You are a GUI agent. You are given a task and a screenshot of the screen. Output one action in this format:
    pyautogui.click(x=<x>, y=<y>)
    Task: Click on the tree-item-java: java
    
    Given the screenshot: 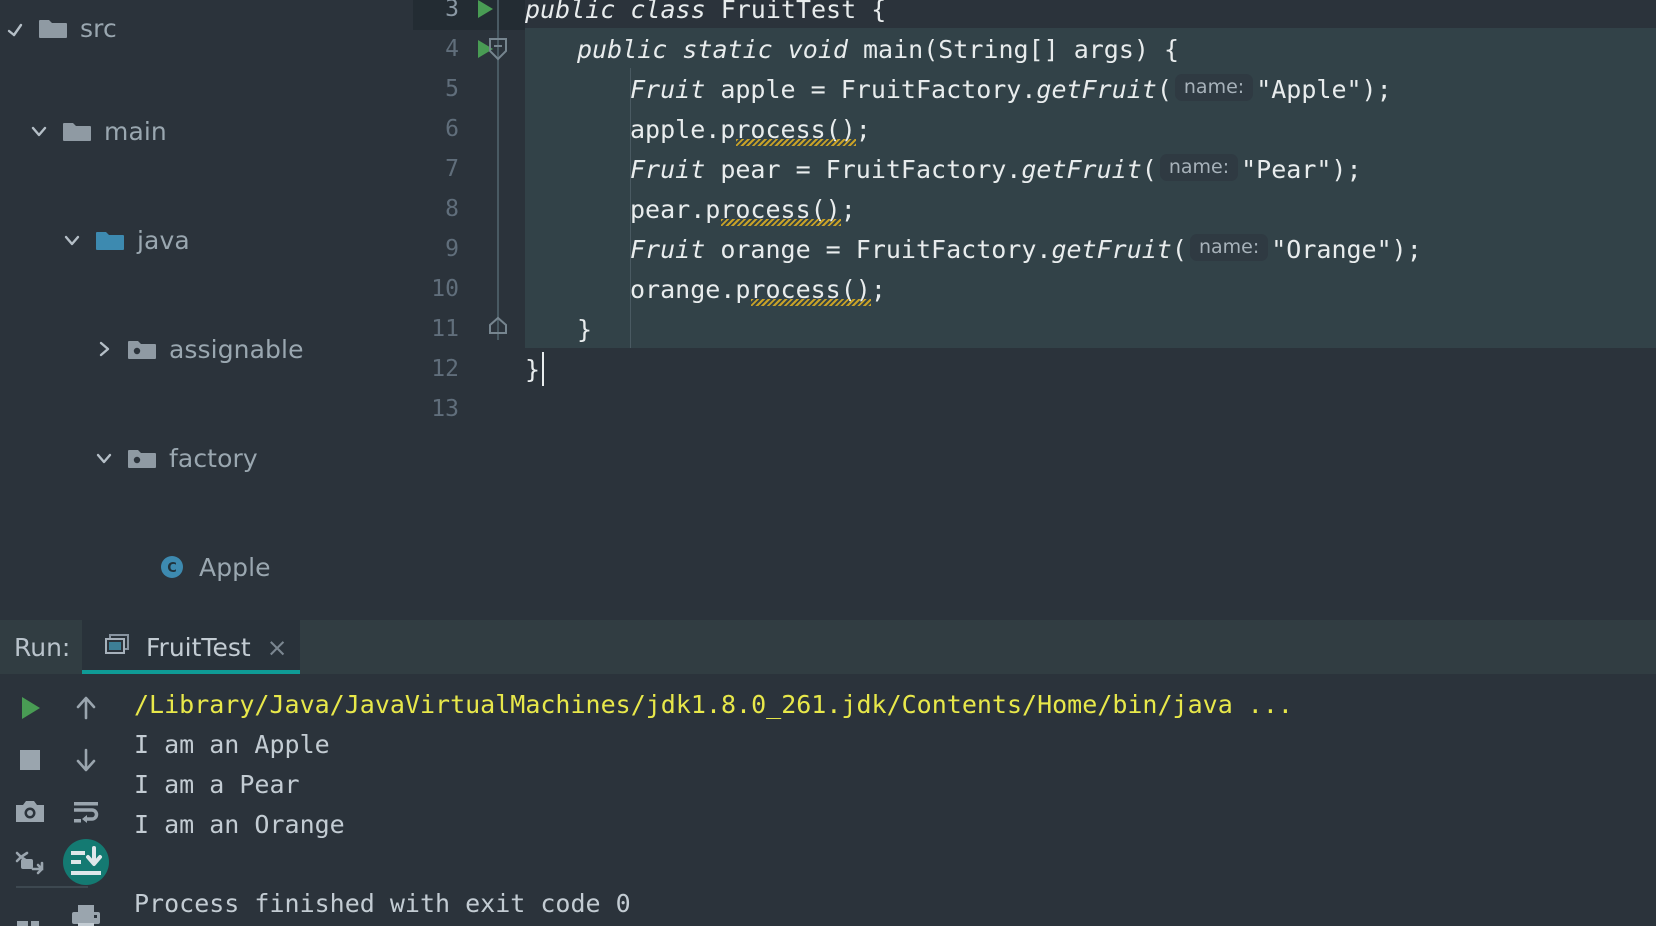 What is the action you would take?
    pyautogui.click(x=206, y=240)
    